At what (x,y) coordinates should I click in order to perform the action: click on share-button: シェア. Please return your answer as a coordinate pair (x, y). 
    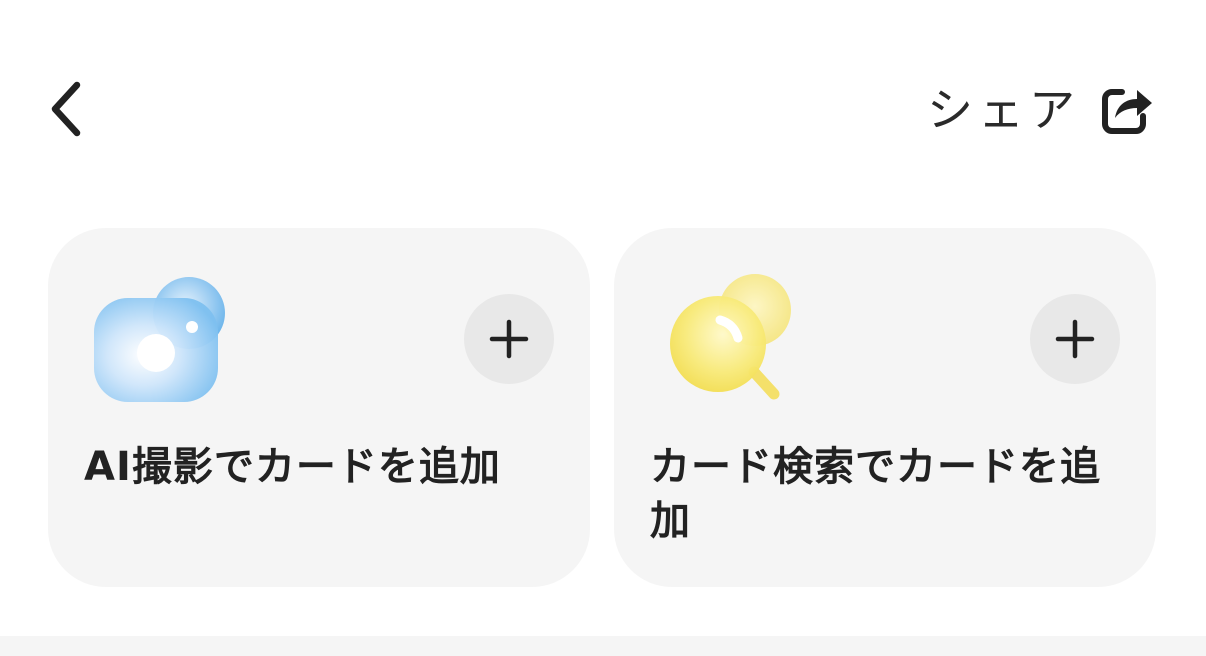
    Looking at the image, I should click on (1040, 110).